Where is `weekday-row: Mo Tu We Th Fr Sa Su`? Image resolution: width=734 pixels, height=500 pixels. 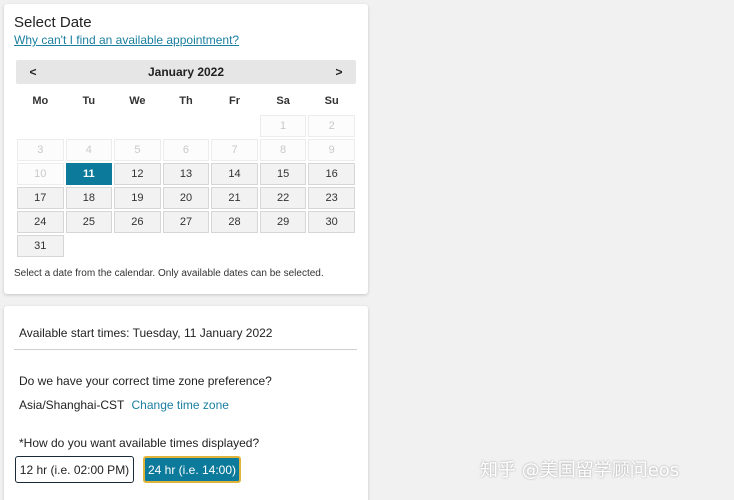
weekday-row: Mo Tu We Th Fr Sa Su is located at coordinates (186, 101).